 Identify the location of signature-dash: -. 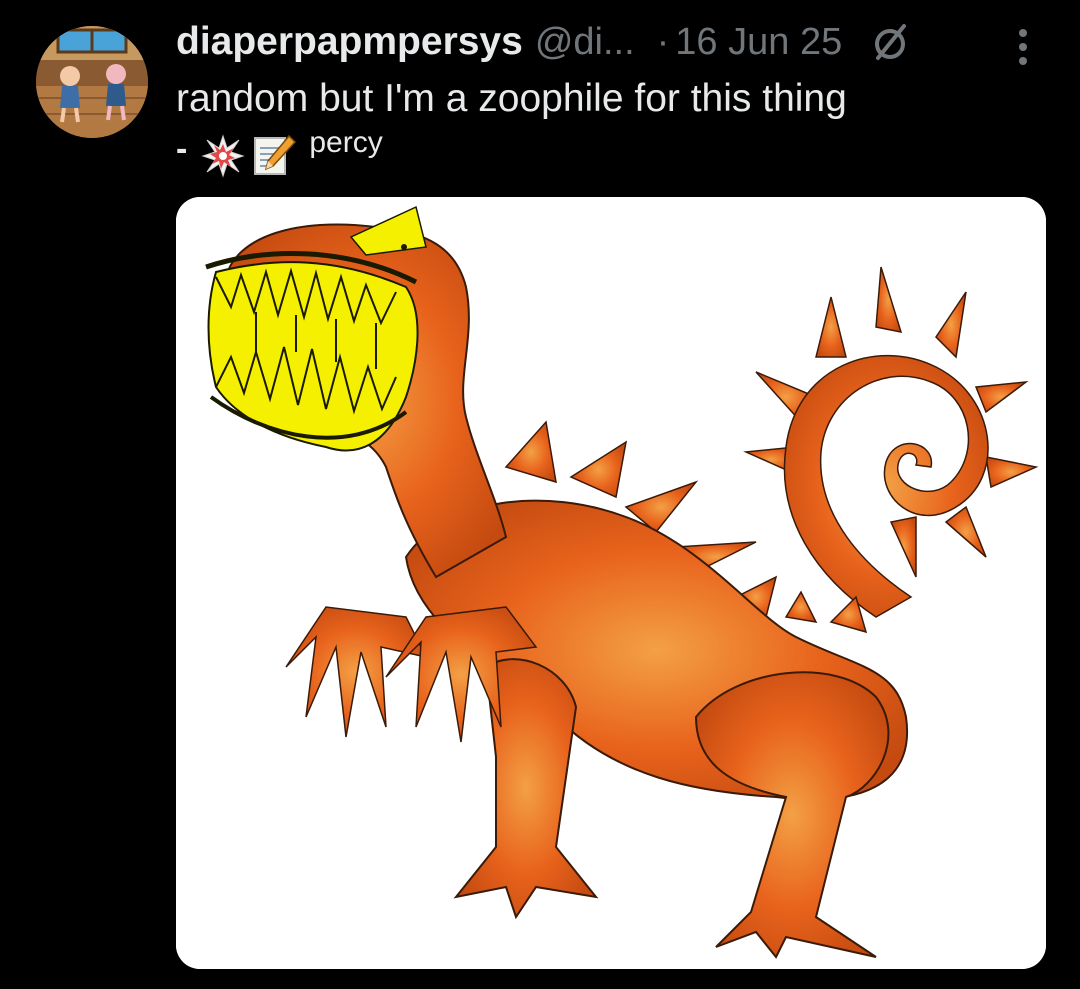
(182, 149).